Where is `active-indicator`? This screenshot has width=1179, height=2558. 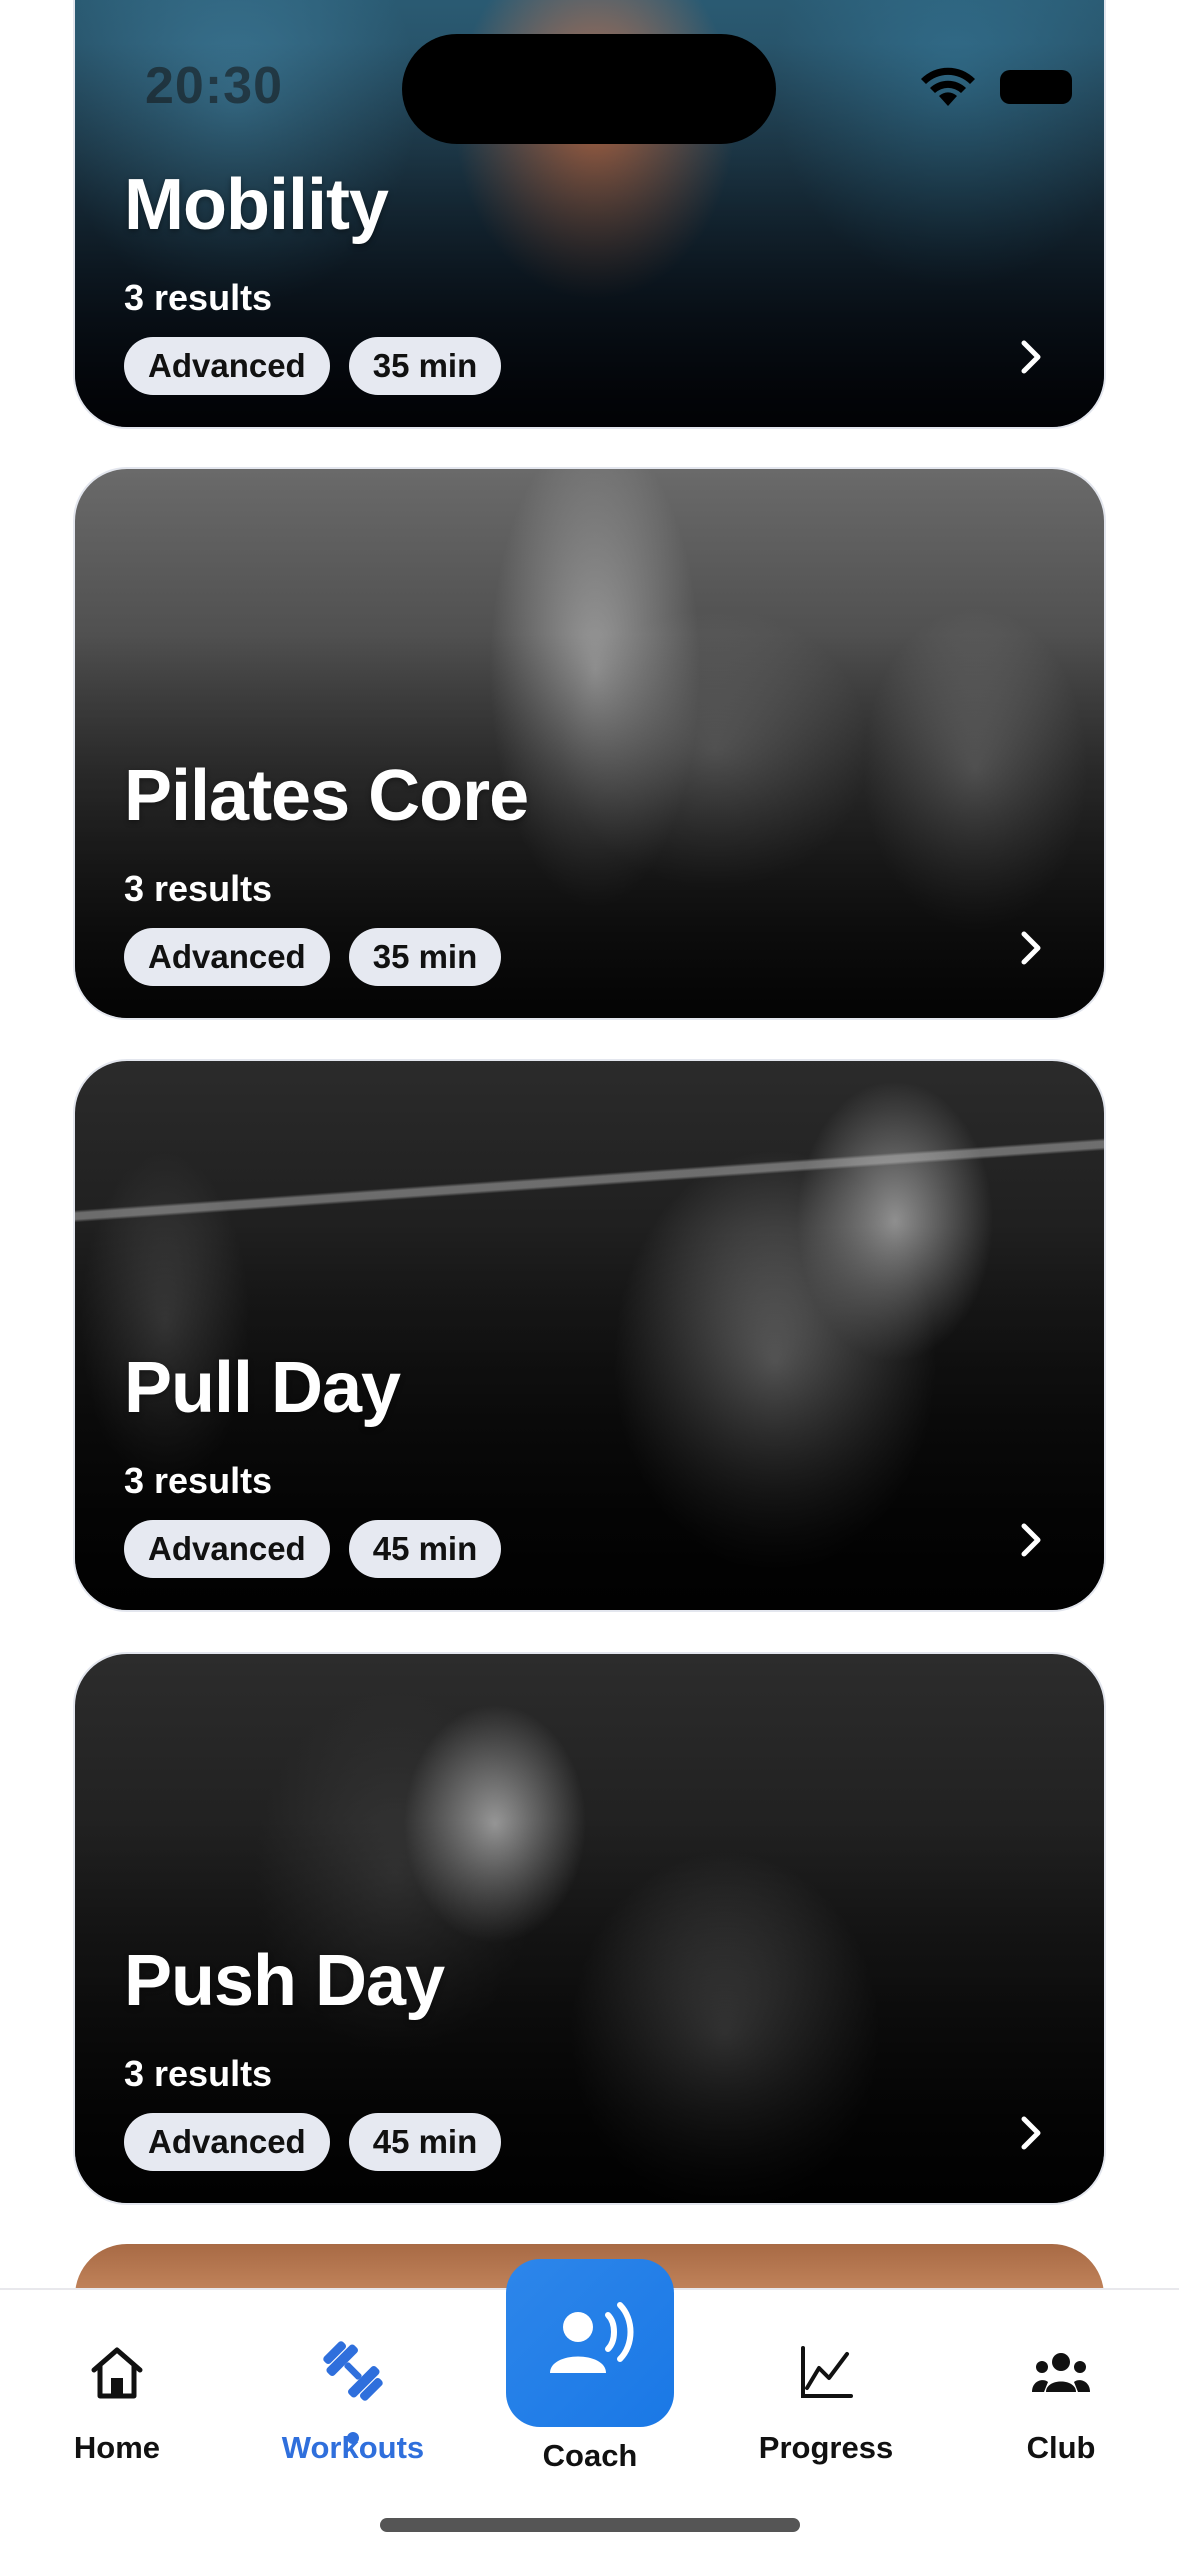
active-indicator is located at coordinates (353, 2438).